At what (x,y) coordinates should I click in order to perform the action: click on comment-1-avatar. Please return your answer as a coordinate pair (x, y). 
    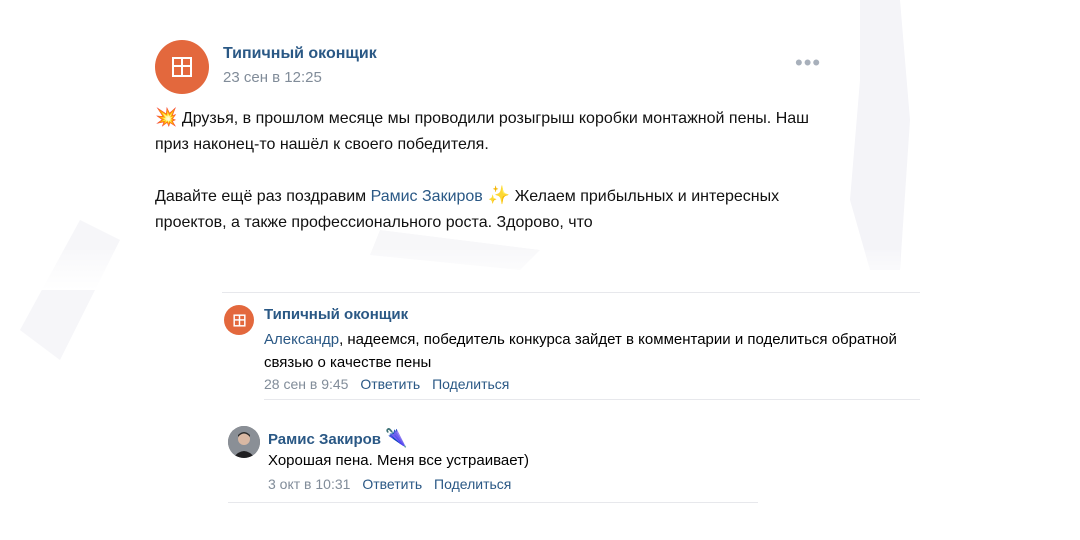
    Looking at the image, I should click on (239, 320).